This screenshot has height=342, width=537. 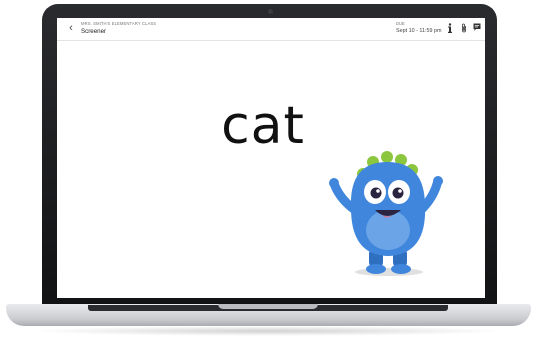 I want to click on laptop-shadow, so click(x=268, y=331).